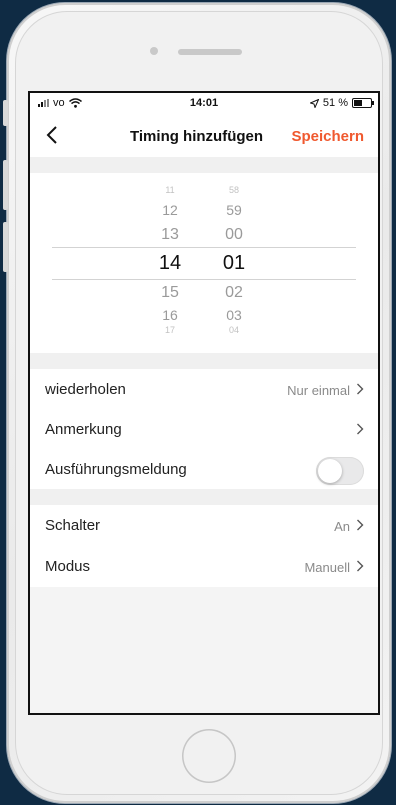 The height and width of the screenshot is (805, 396). What do you see at coordinates (85, 389) in the screenshot?
I see `repeat-label: wiederholen` at bounding box center [85, 389].